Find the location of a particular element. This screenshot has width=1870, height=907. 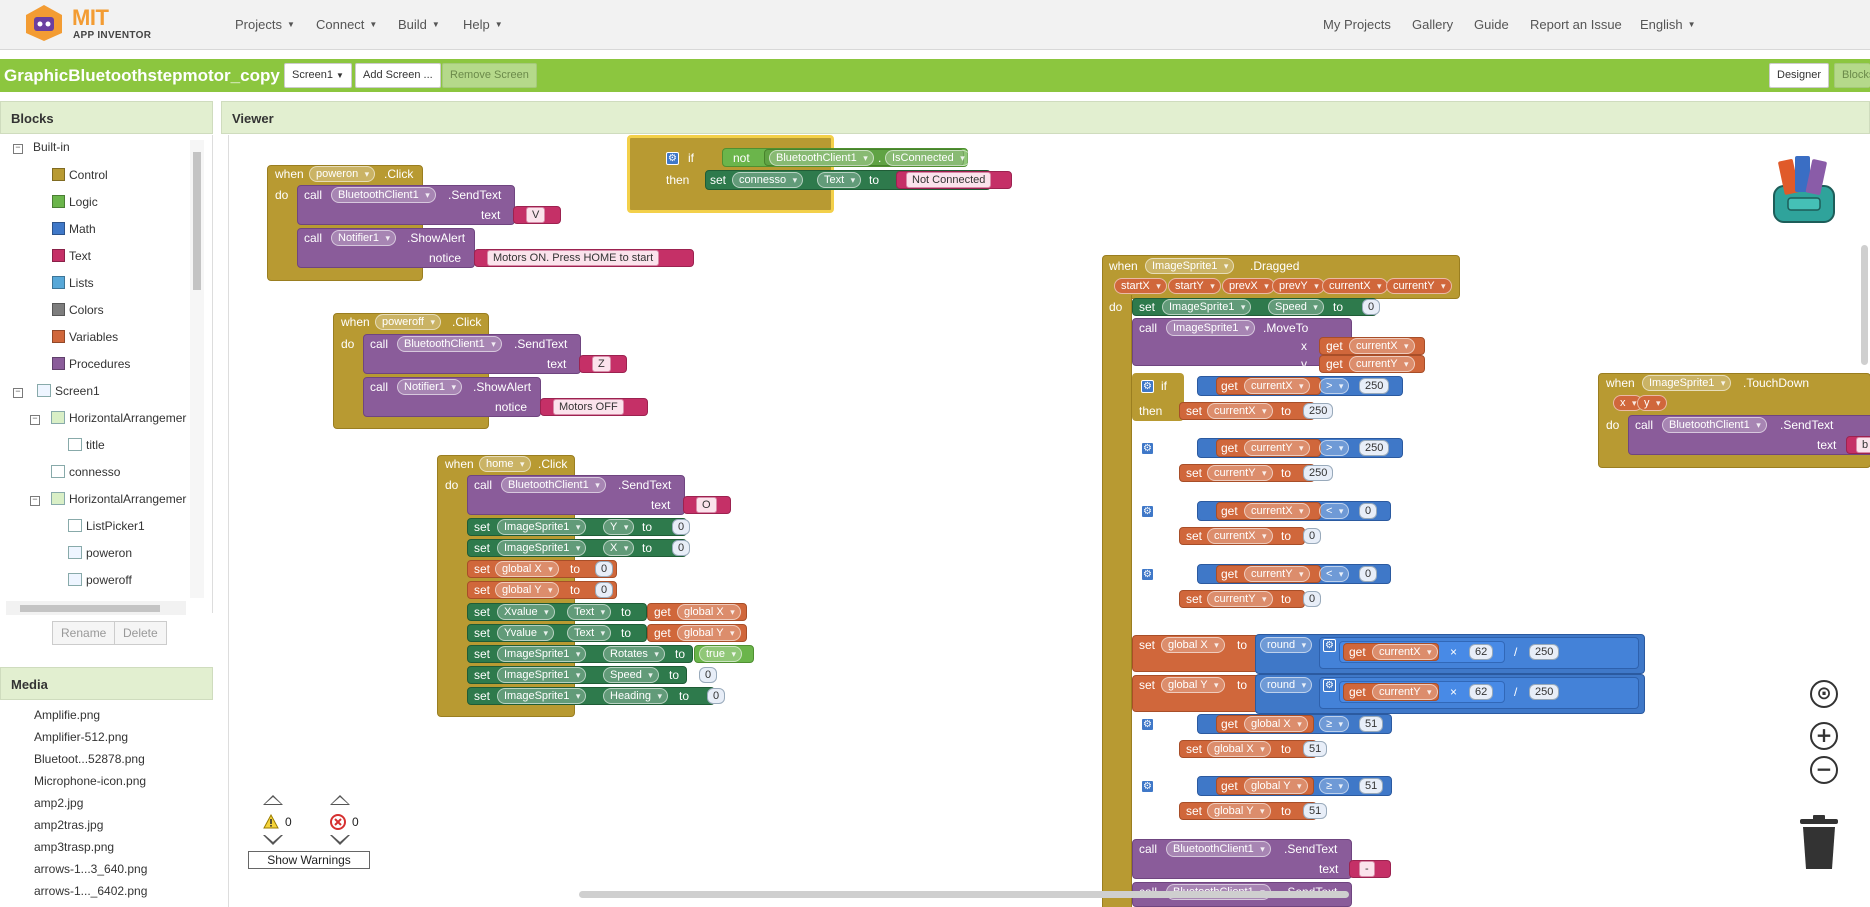

zoom-out-icon: − is located at coordinates (1824, 770).